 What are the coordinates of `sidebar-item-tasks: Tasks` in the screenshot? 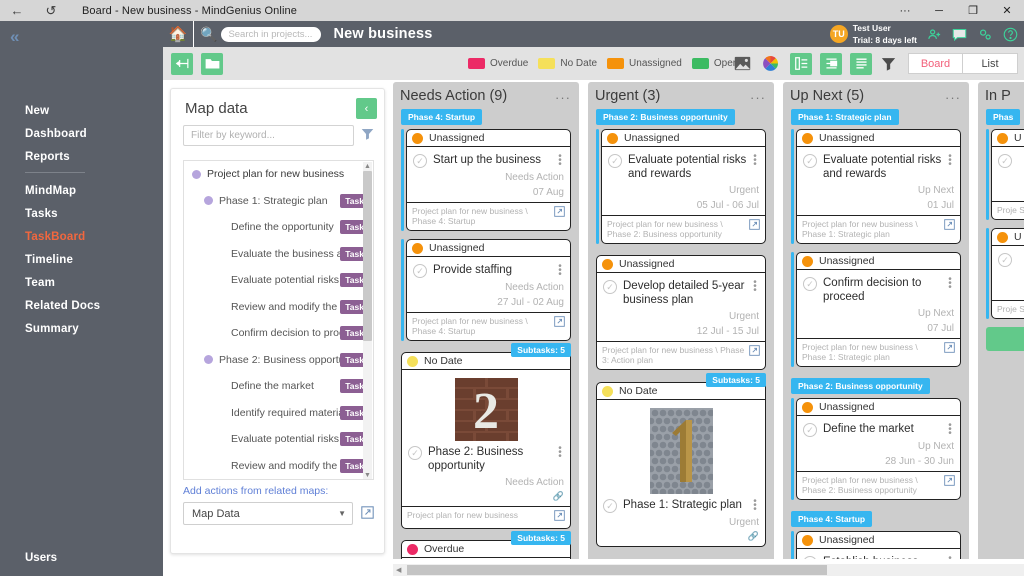 It's located at (81, 213).